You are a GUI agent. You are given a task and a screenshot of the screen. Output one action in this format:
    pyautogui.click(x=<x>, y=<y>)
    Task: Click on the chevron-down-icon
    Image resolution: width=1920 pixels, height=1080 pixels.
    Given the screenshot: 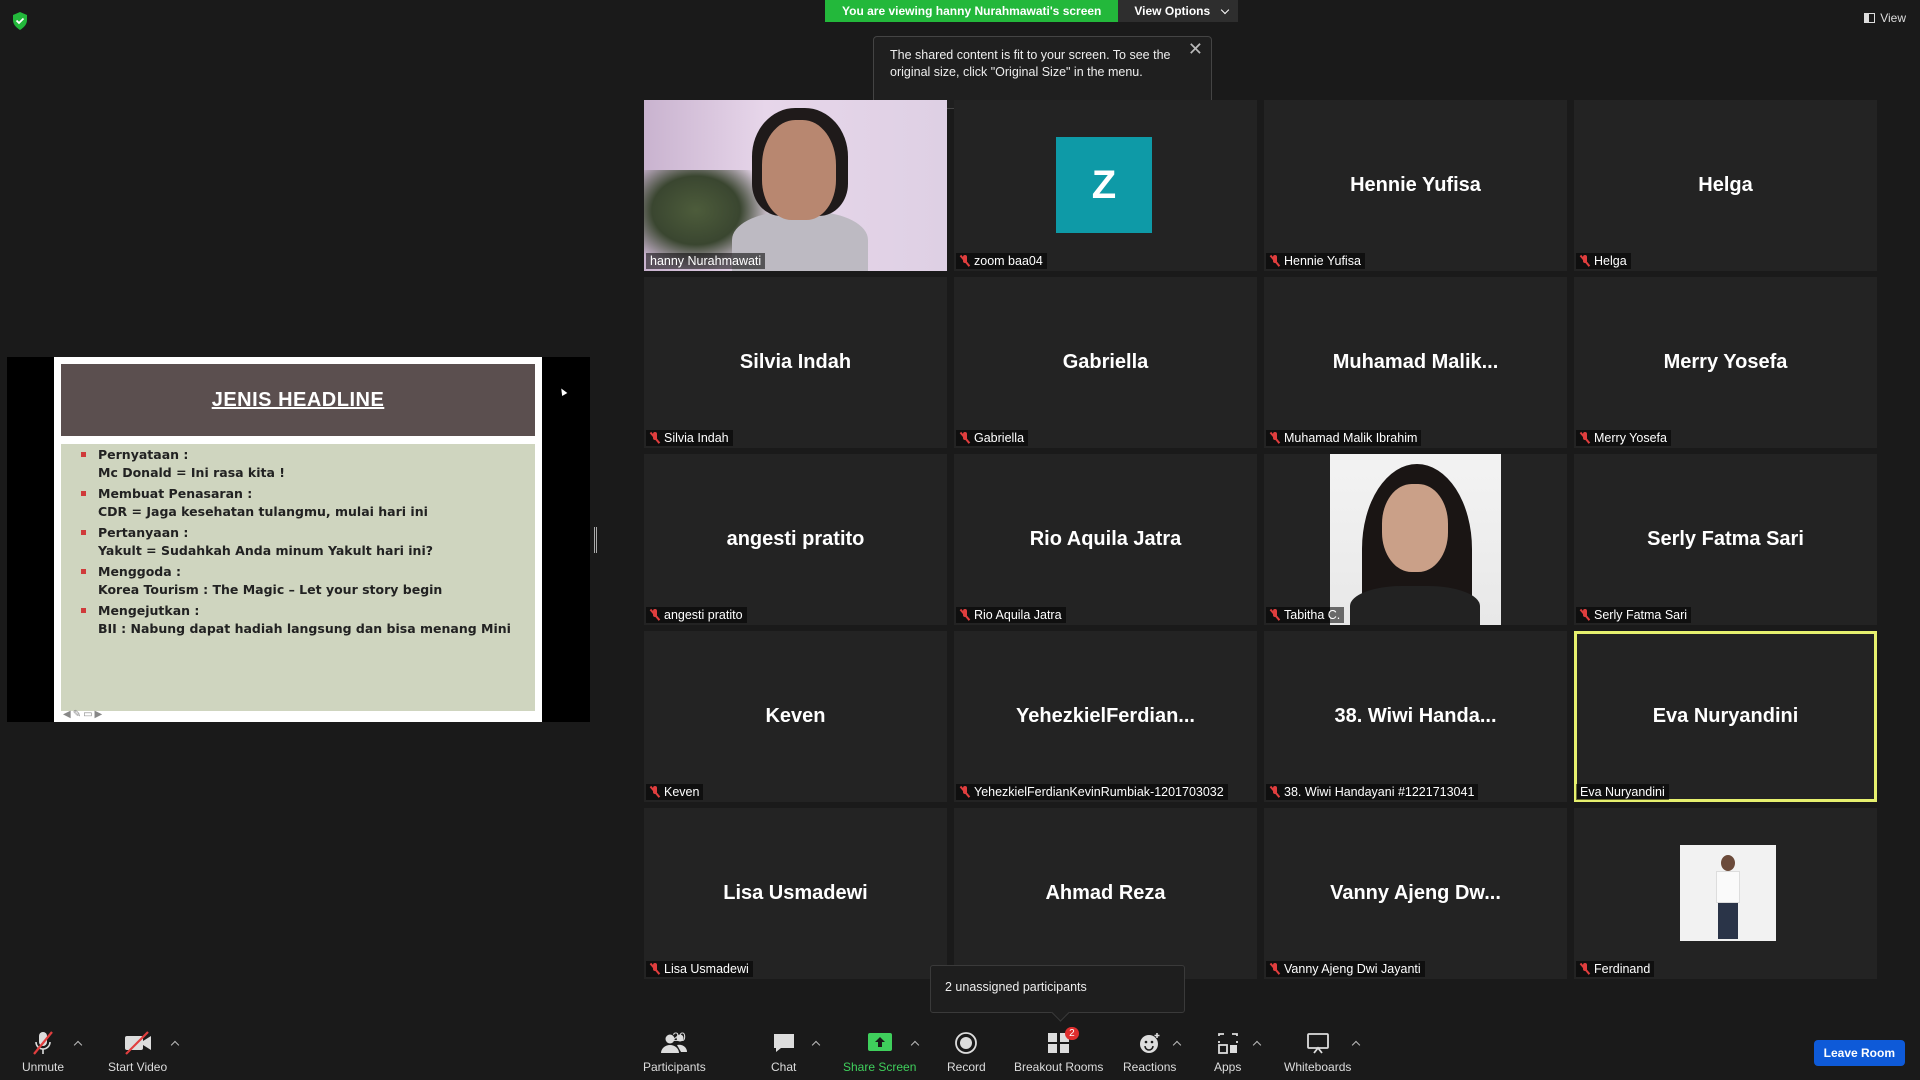 What is the action you would take?
    pyautogui.click(x=1225, y=9)
    